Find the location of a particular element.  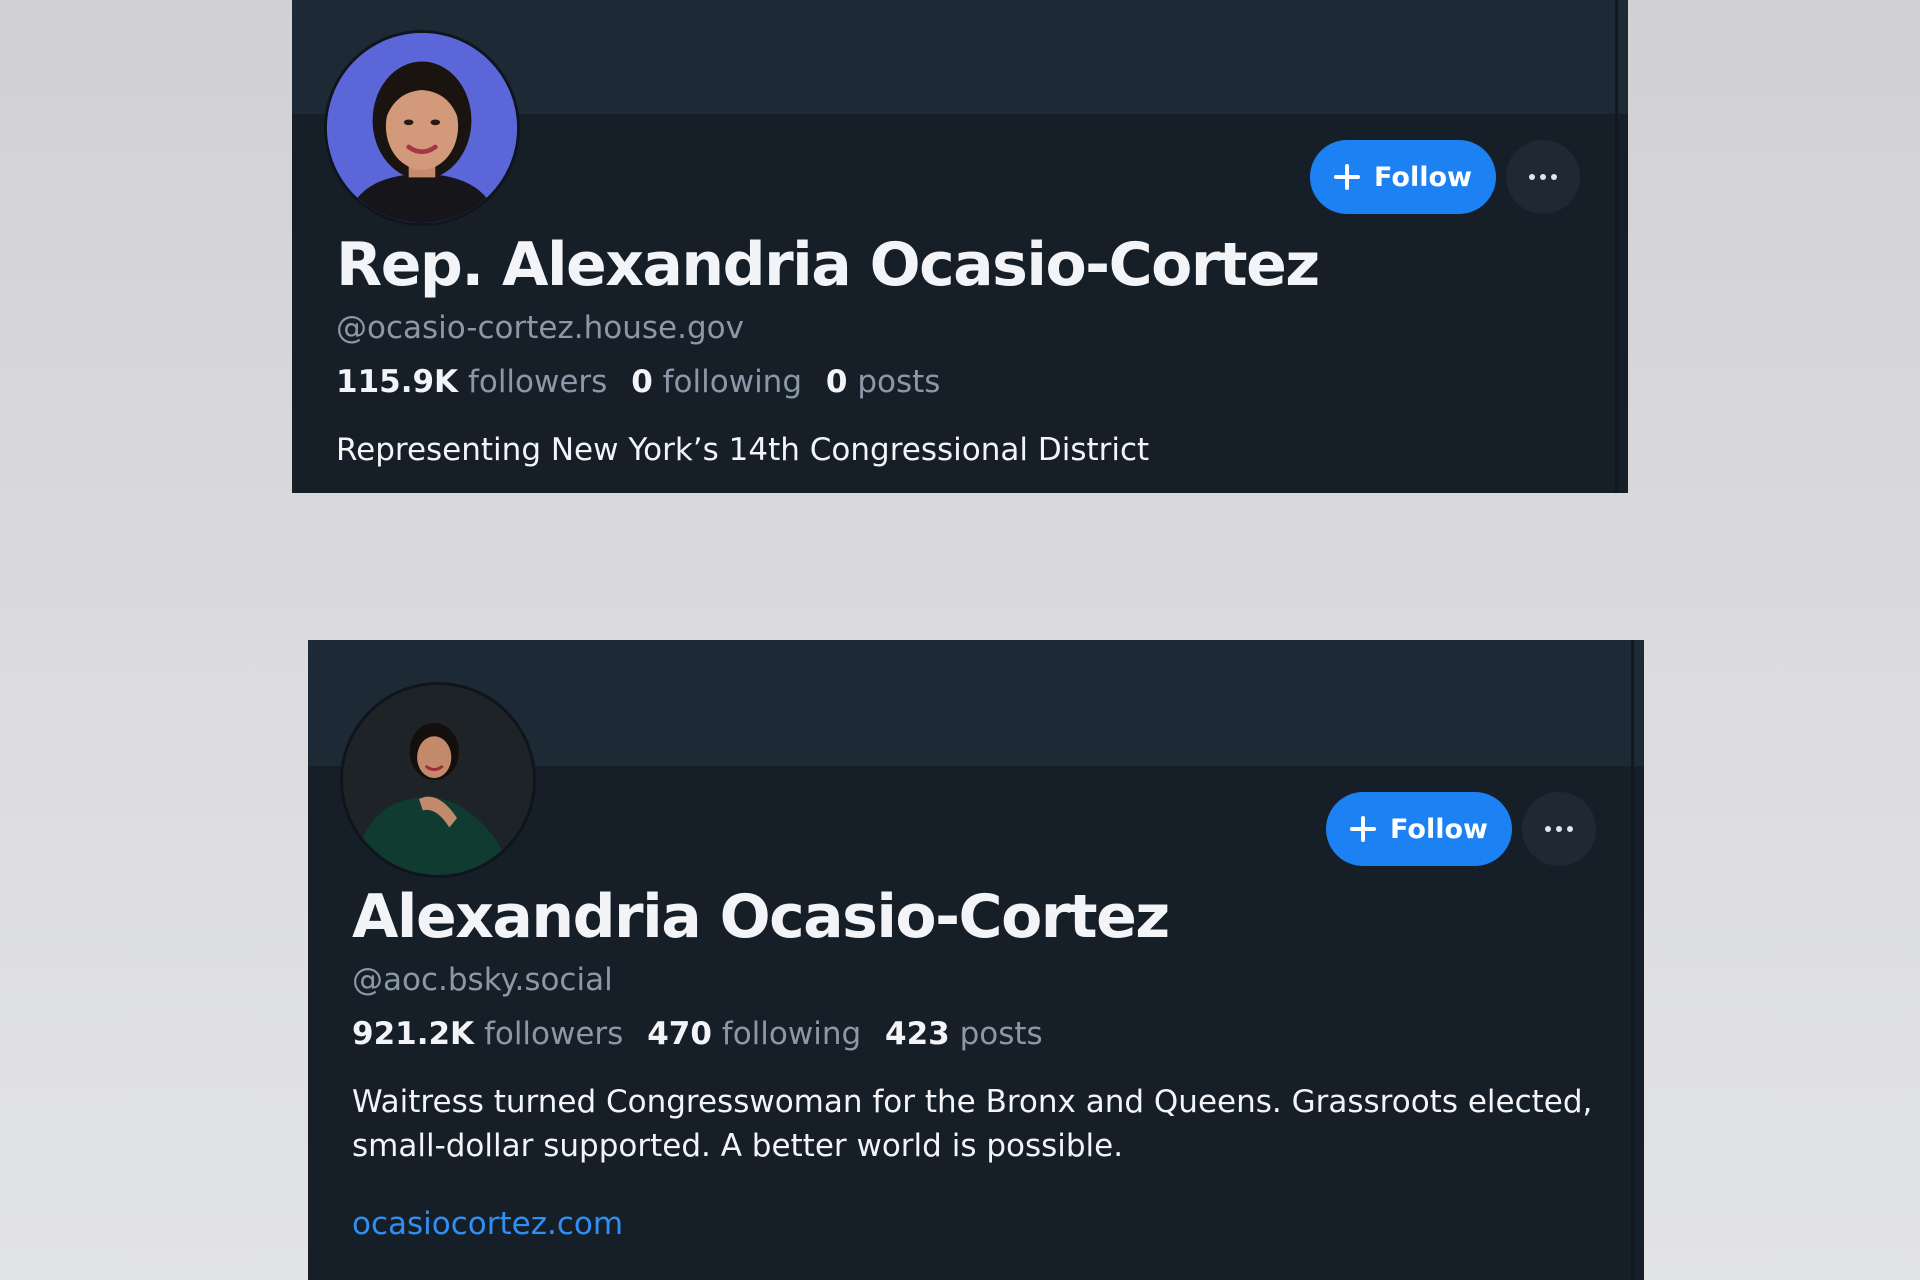

profile-stats: 921.2K followers 470 following 423 posts is located at coordinates (704, 1034).